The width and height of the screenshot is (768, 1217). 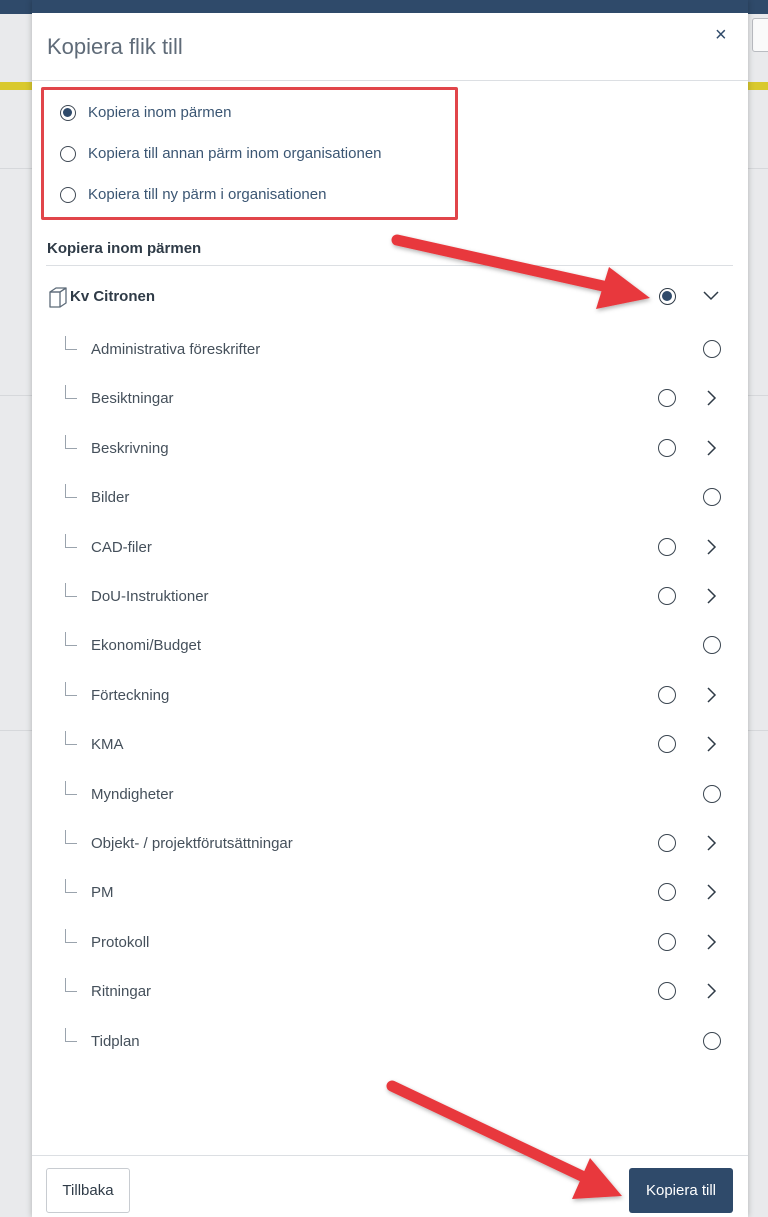 I want to click on copy-to-button: Kopiera till, so click(x=681, y=1190).